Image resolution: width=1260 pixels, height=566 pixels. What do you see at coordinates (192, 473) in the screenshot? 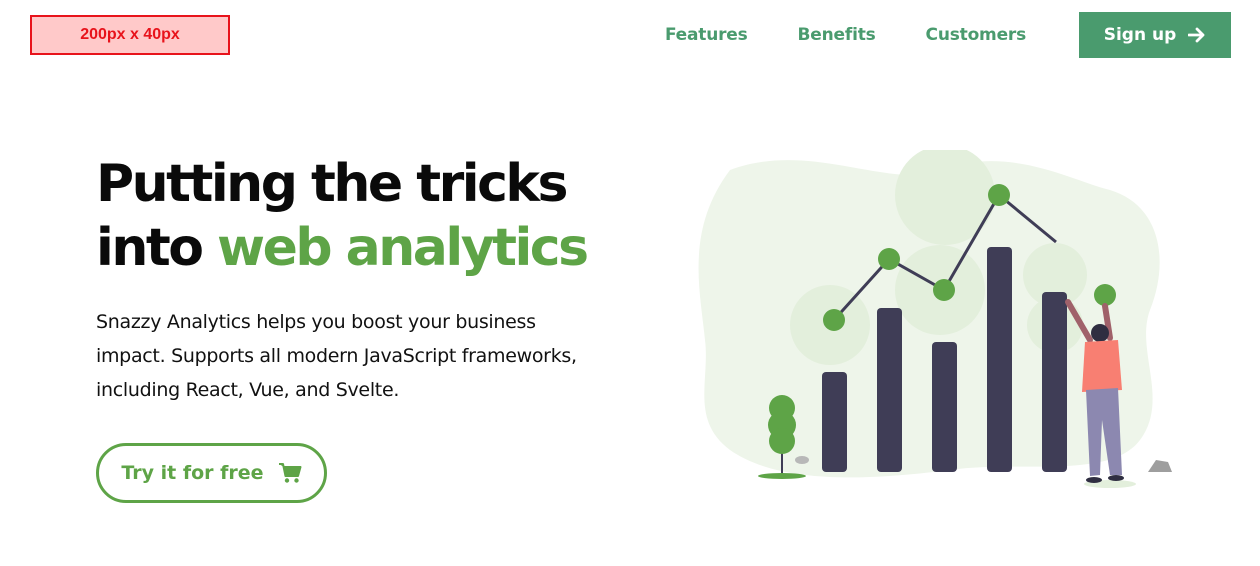
I see `try-free-label: Try it for free` at bounding box center [192, 473].